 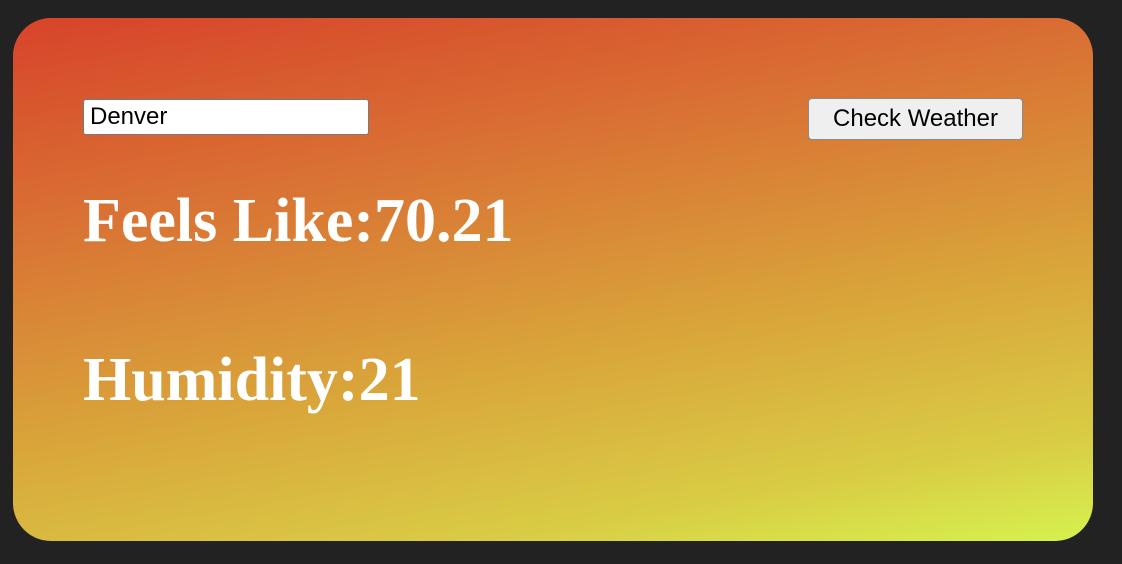 What do you see at coordinates (228, 221) in the screenshot?
I see `feels-like-label: Feels Like:` at bounding box center [228, 221].